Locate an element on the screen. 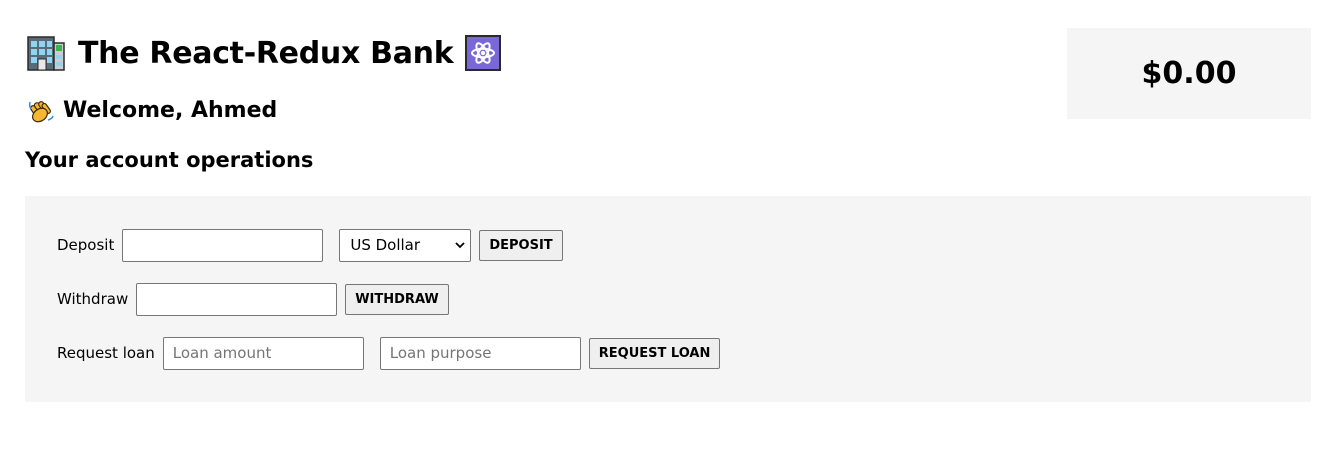  currency-select: US Dollar is located at coordinates (405, 245).